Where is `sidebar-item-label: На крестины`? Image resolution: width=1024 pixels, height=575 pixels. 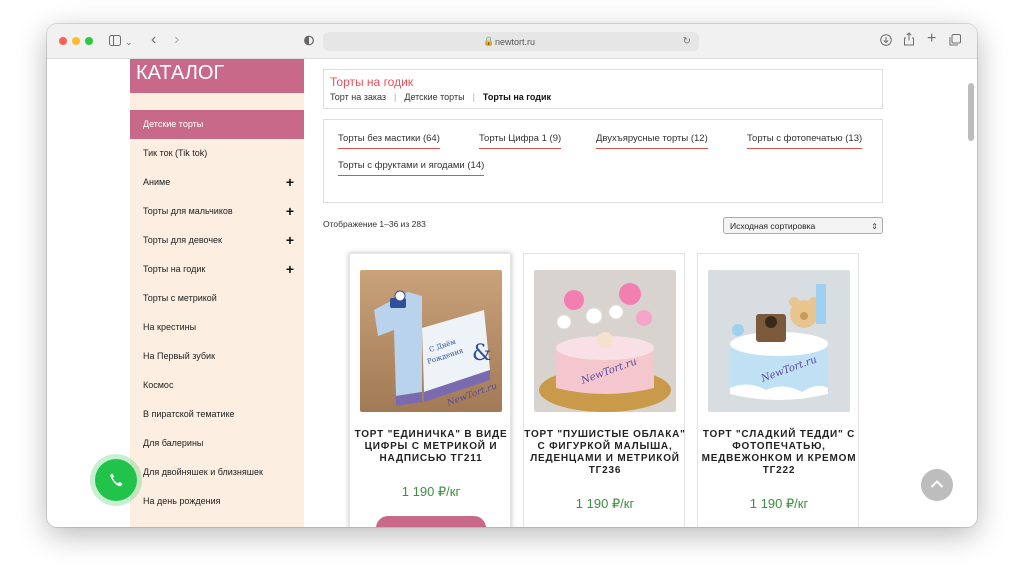
sidebar-item-label: На крестины is located at coordinates (170, 327).